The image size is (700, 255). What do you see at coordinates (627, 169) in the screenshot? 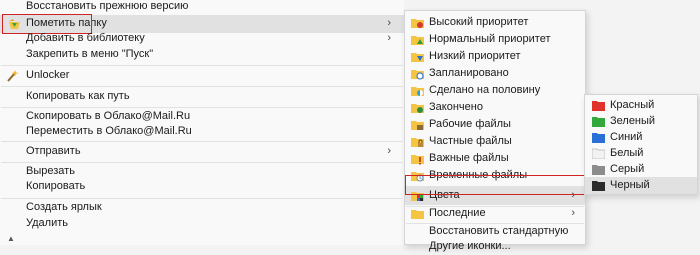
I see `color-item-label: Серый` at bounding box center [627, 169].